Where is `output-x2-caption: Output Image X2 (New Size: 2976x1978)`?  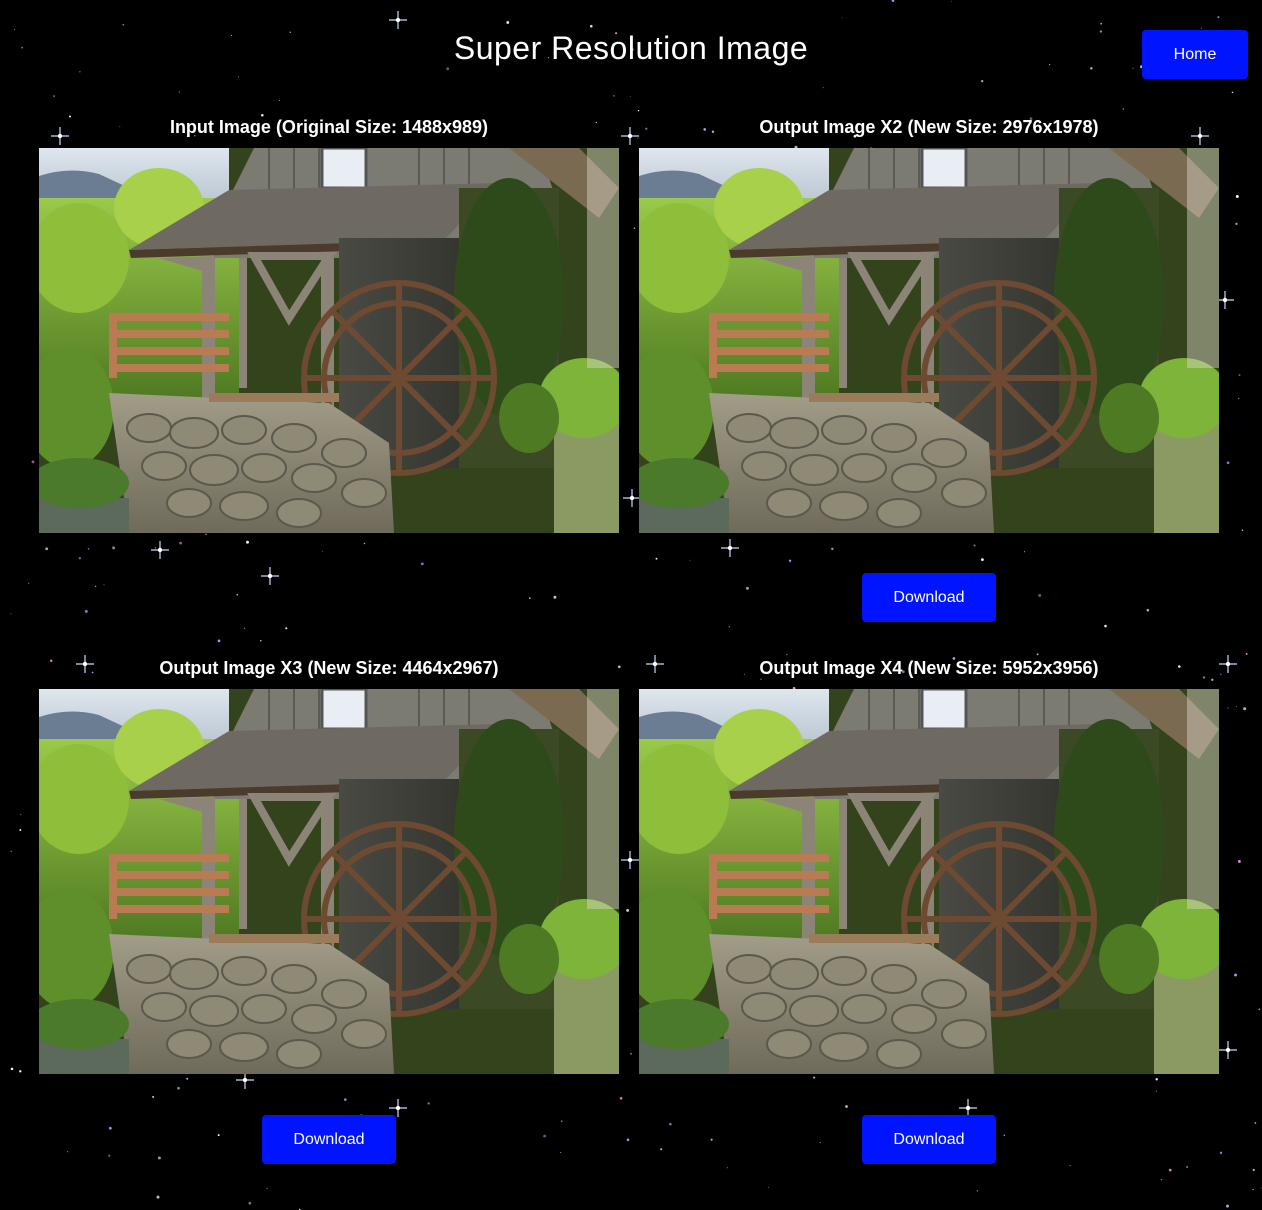
output-x2-caption: Output Image X2 (New Size: 2976x1978) is located at coordinates (929, 127).